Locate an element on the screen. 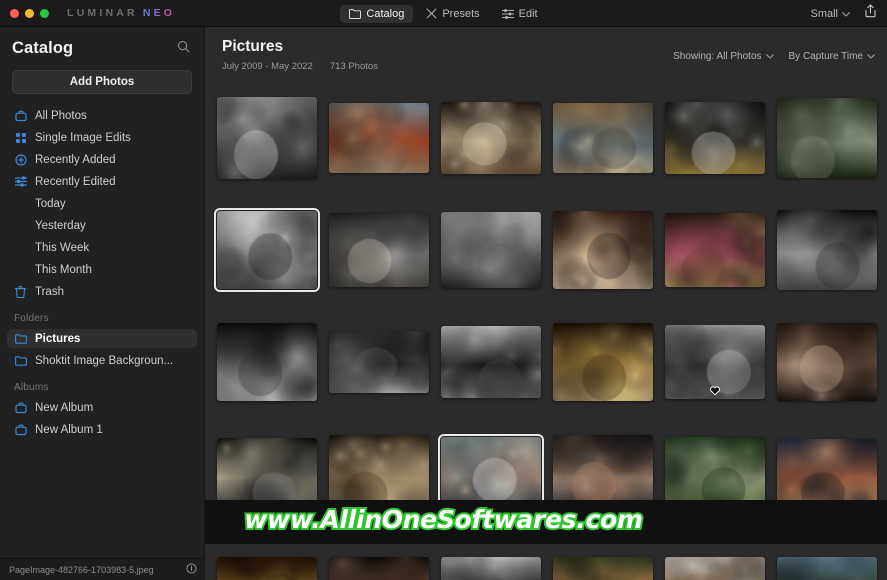 The image size is (887, 580). sidebar-item-this-week: This Week is located at coordinates (102, 247).